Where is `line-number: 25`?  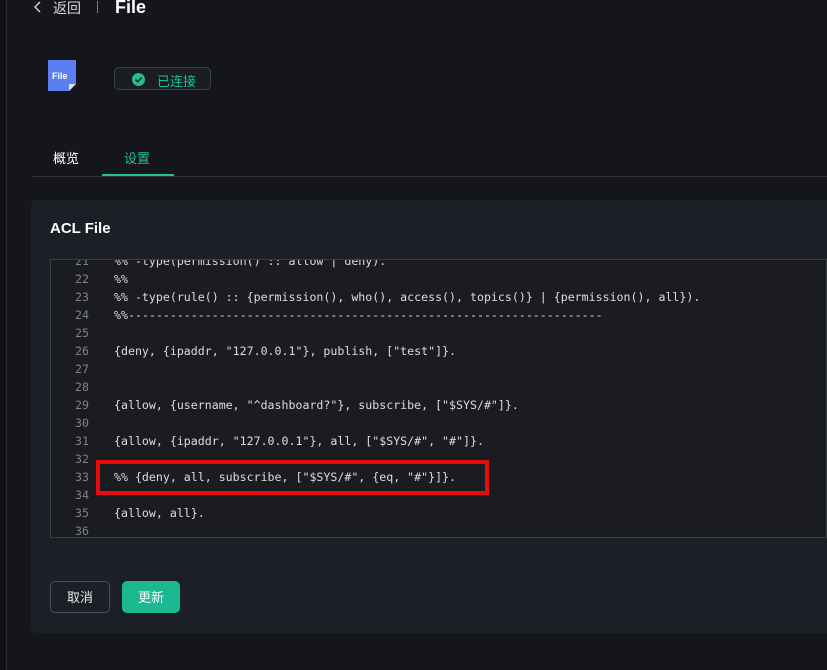 line-number: 25 is located at coordinates (82, 333).